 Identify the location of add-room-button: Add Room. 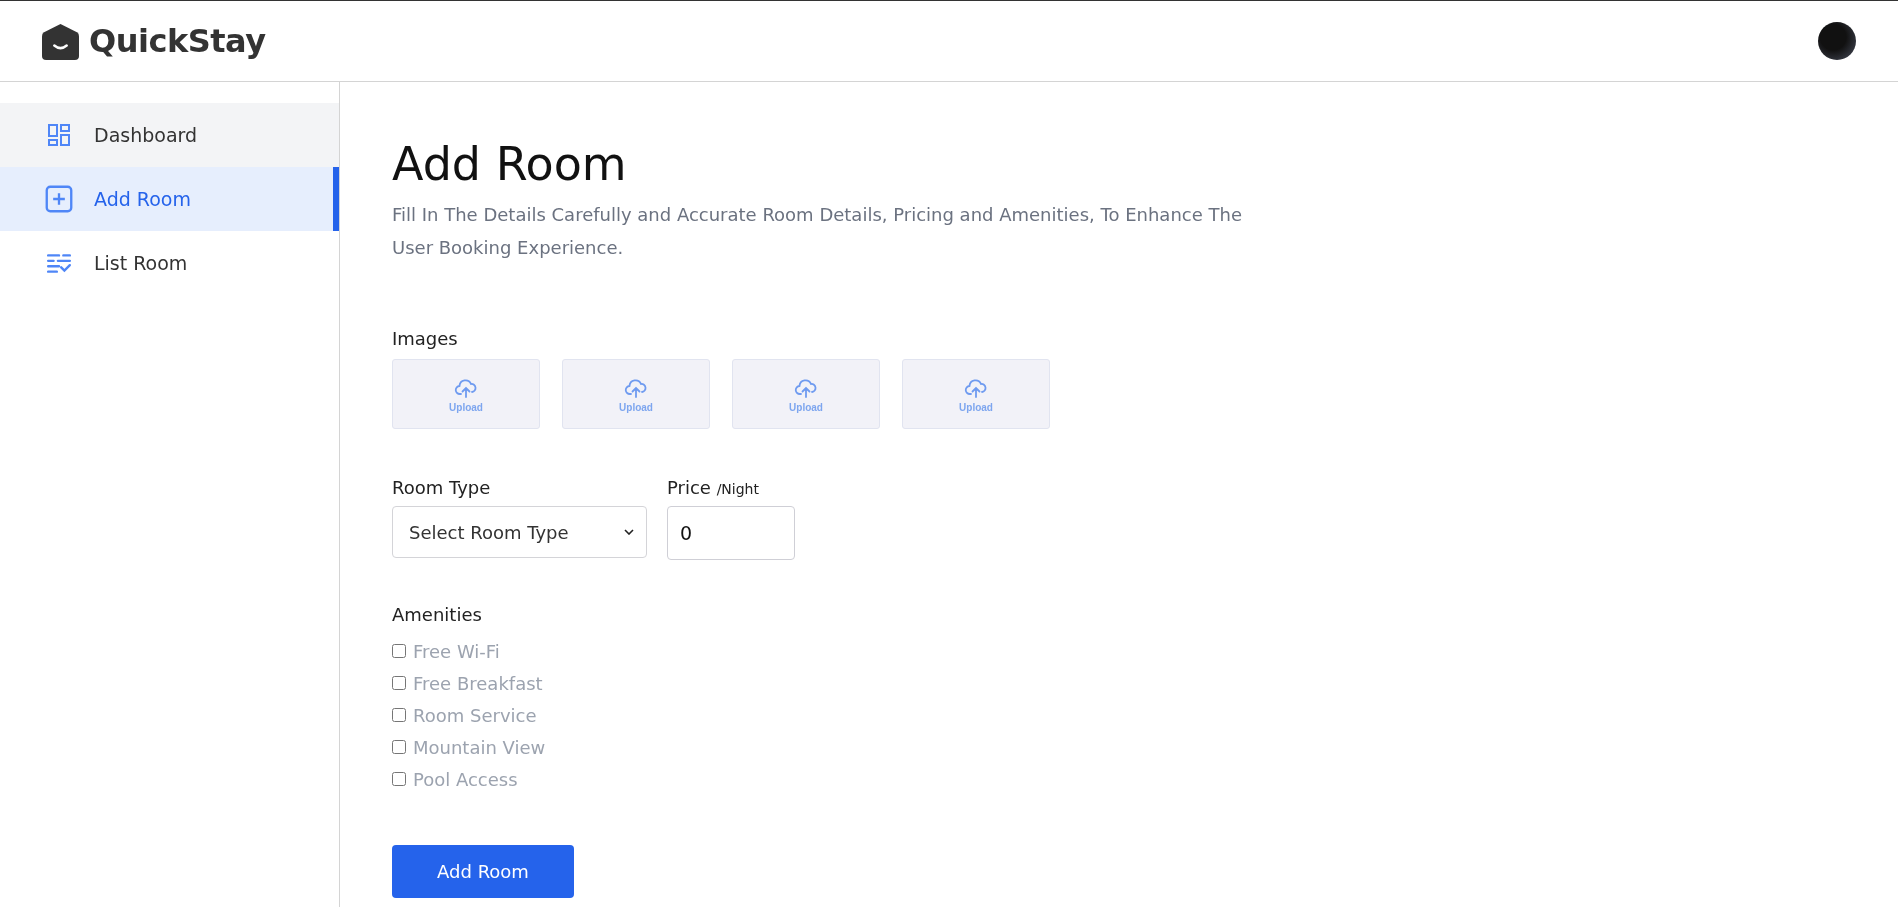
(483, 871).